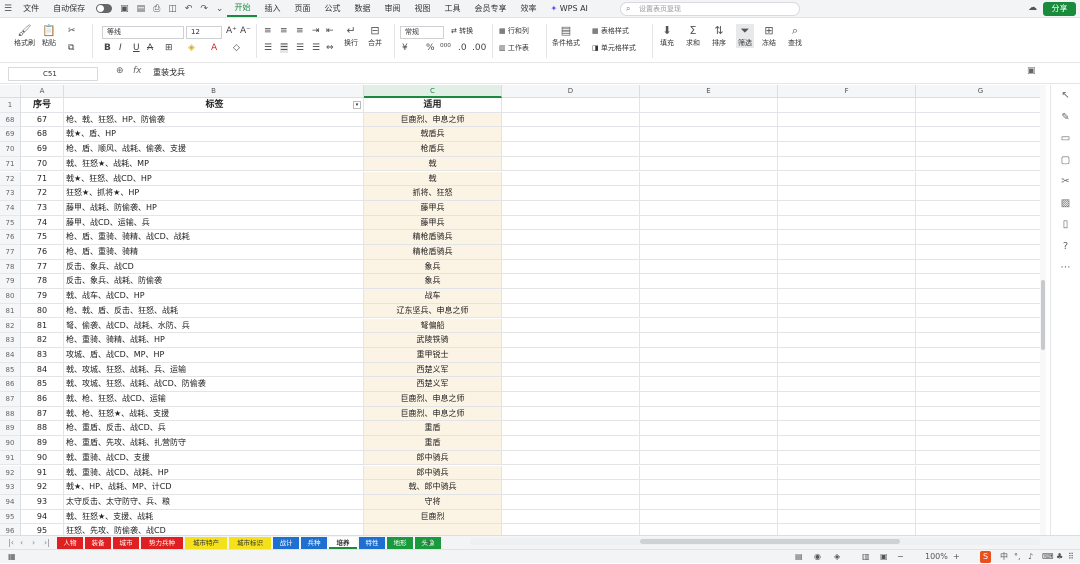 Image resolution: width=1080 pixels, height=564 pixels. What do you see at coordinates (10, 282) in the screenshot?
I see `row-header: 79` at bounding box center [10, 282].